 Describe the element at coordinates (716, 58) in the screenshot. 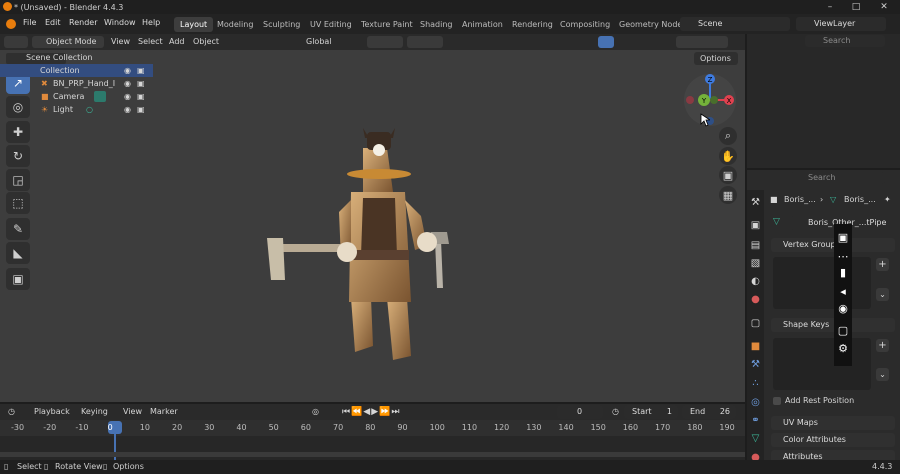

I see `options-button: Options` at that location.